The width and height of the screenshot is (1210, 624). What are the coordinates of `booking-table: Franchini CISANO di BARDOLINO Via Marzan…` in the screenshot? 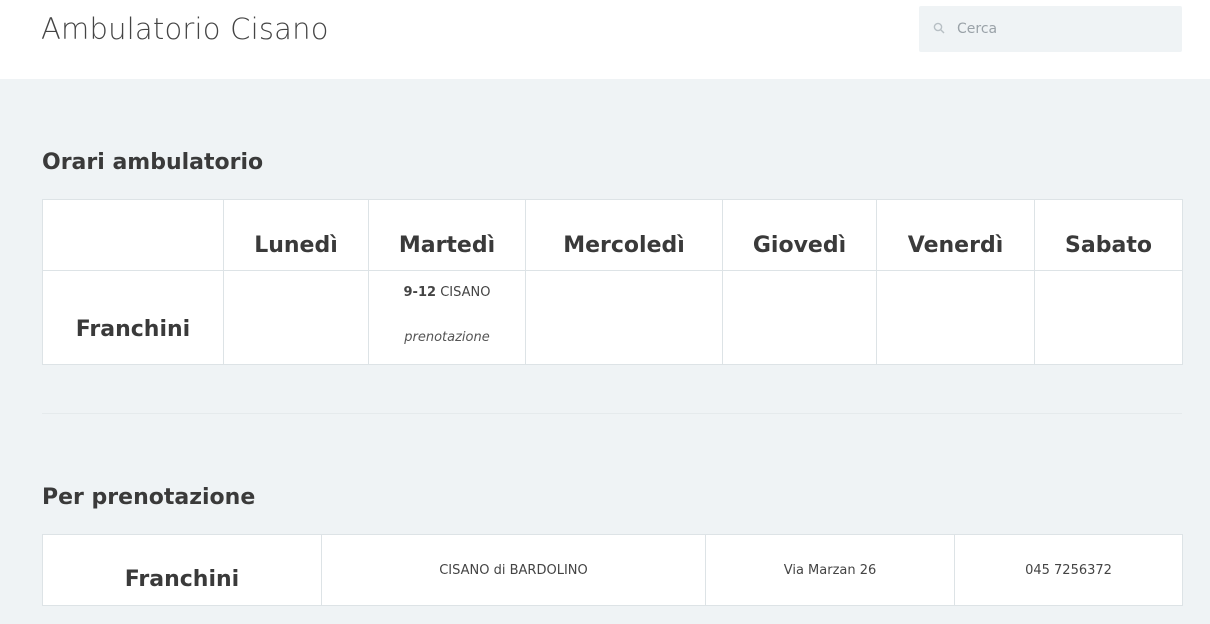 It's located at (612, 570).